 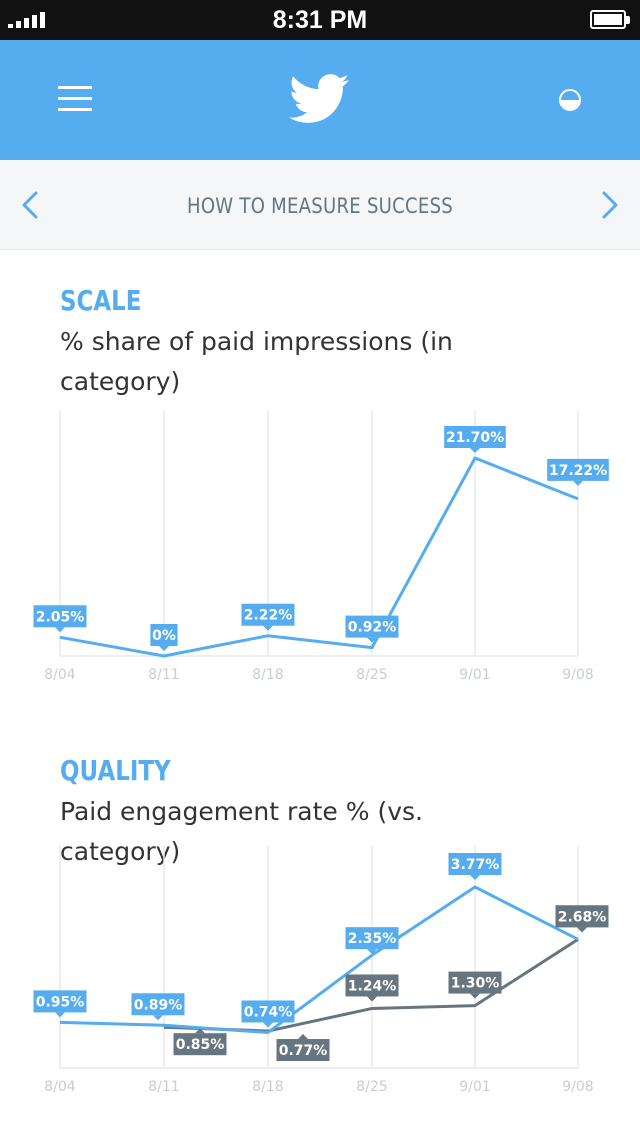 I want to click on svg-text: 0.92%, so click(x=372, y=628).